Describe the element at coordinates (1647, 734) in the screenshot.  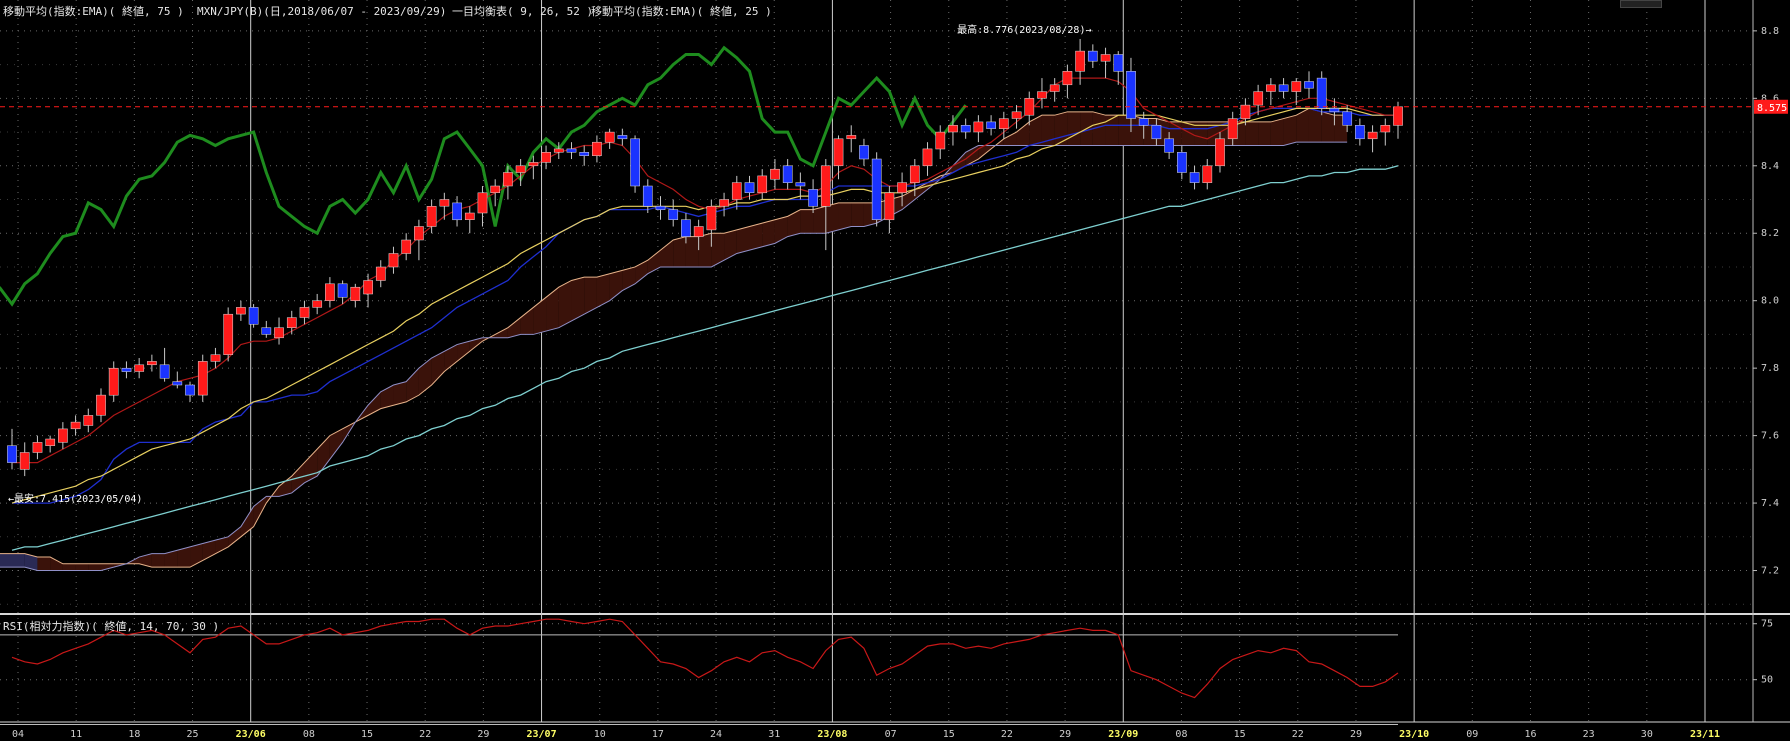
I see `x-tick-label: 30` at that location.